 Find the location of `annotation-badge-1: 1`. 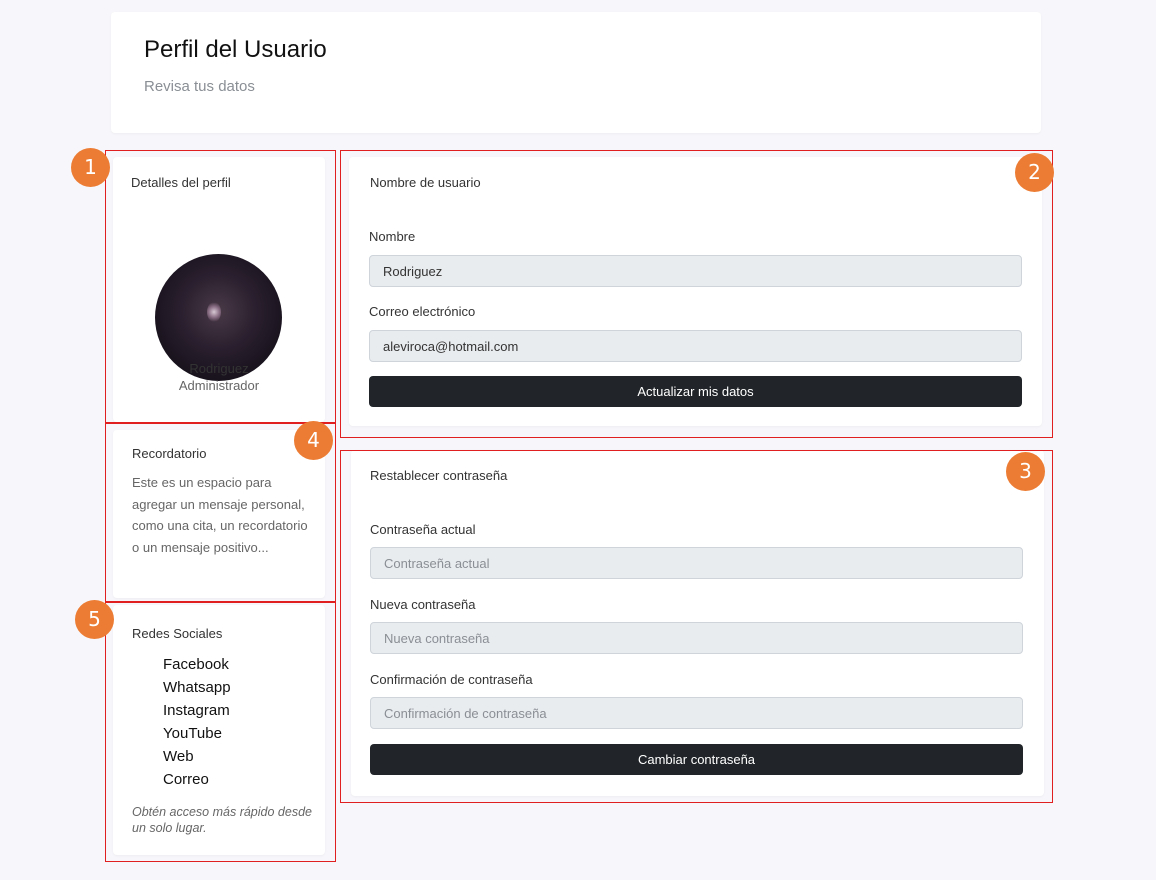

annotation-badge-1: 1 is located at coordinates (90, 167).